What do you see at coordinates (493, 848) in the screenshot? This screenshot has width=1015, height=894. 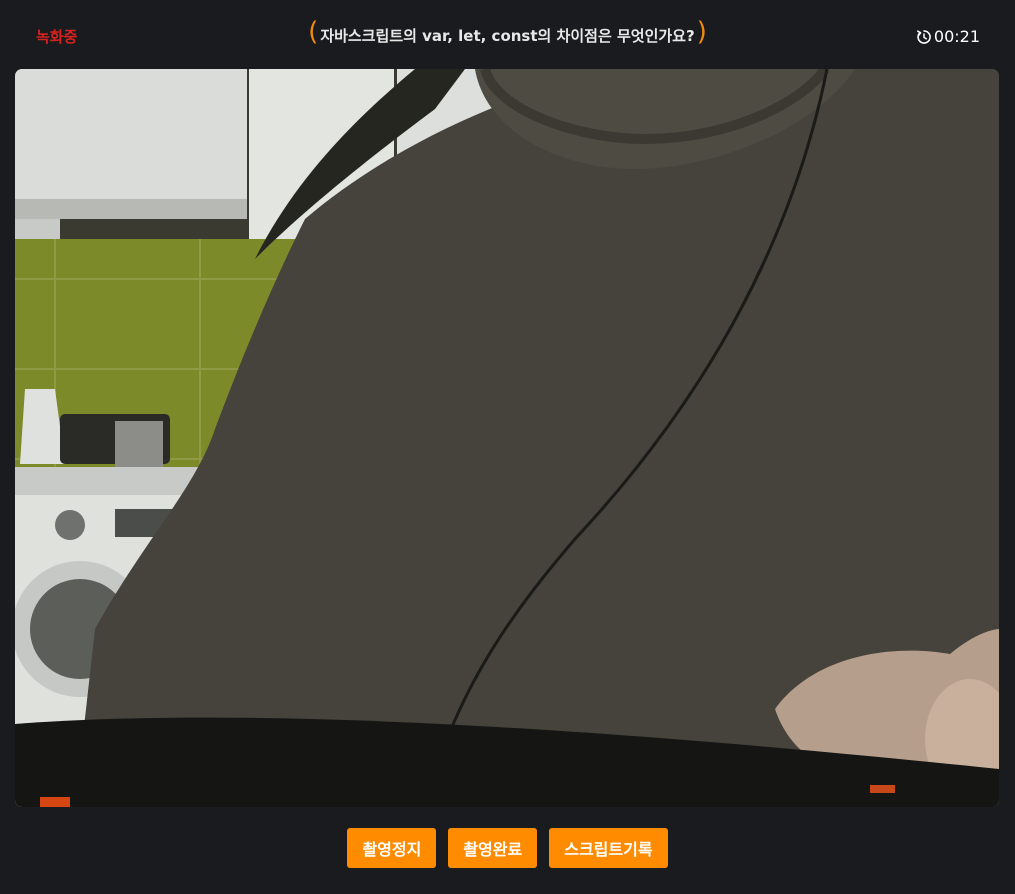 I see `complete-recording-button: 촬영완료` at bounding box center [493, 848].